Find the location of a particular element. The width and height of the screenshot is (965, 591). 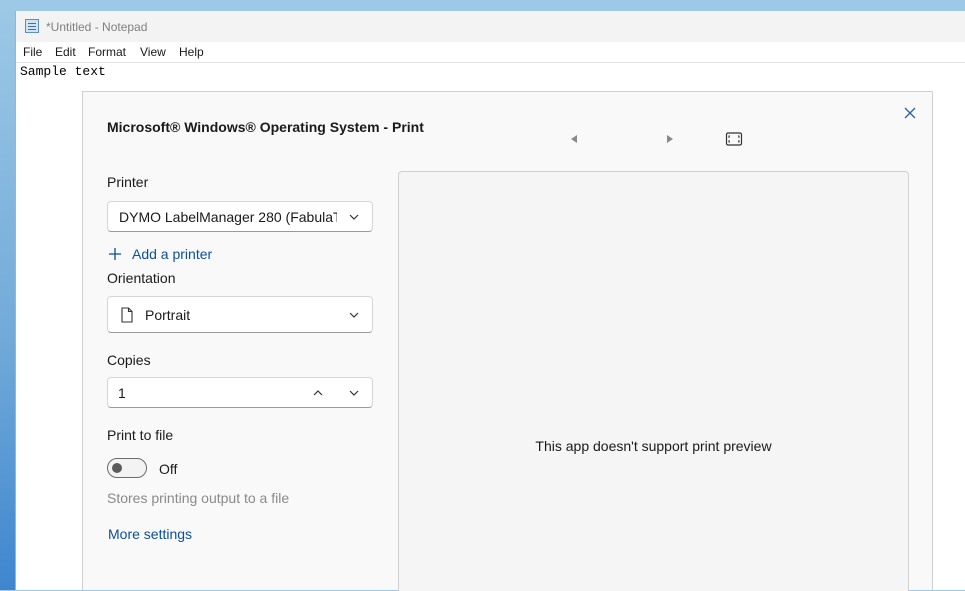

close-icon is located at coordinates (910, 113).